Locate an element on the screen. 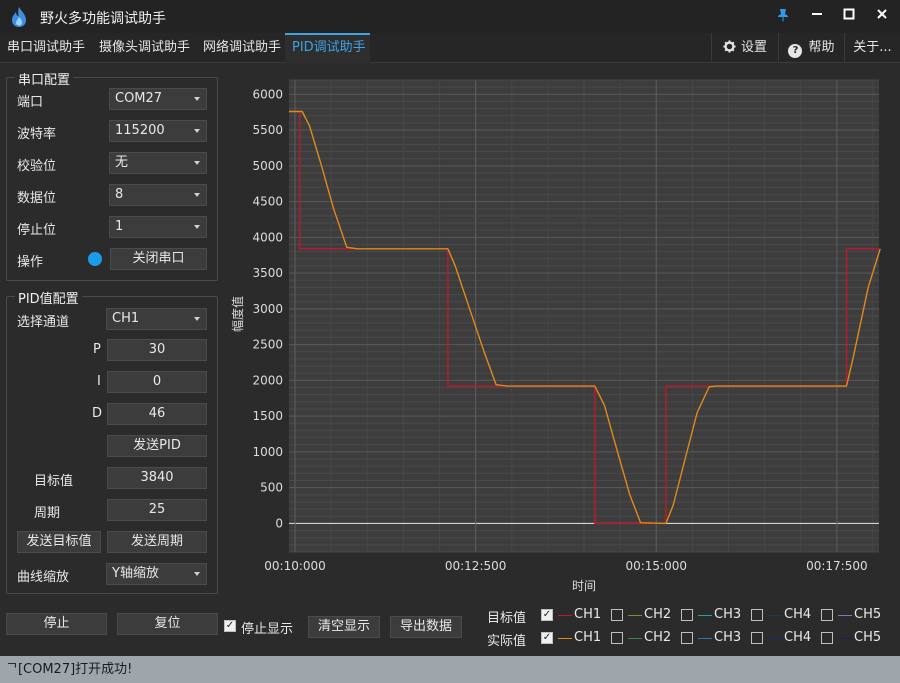 This screenshot has height=683, width=900. stopbits-select: 1 is located at coordinates (158, 227).